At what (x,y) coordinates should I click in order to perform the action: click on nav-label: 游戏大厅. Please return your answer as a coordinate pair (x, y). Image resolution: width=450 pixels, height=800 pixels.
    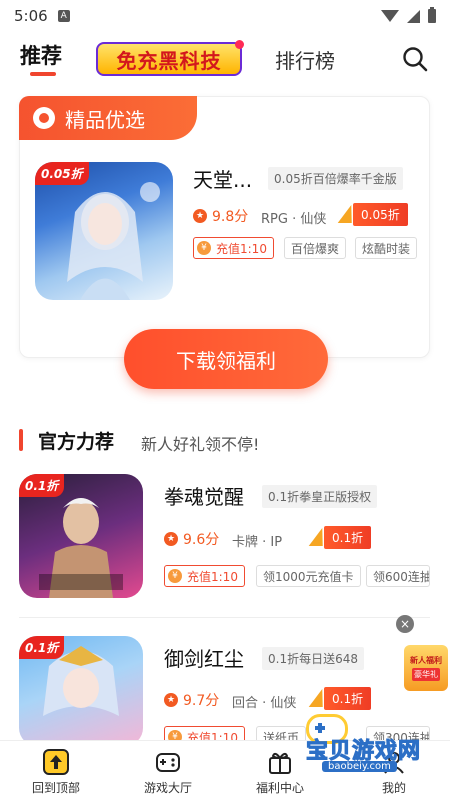
    Looking at the image, I should click on (167, 788).